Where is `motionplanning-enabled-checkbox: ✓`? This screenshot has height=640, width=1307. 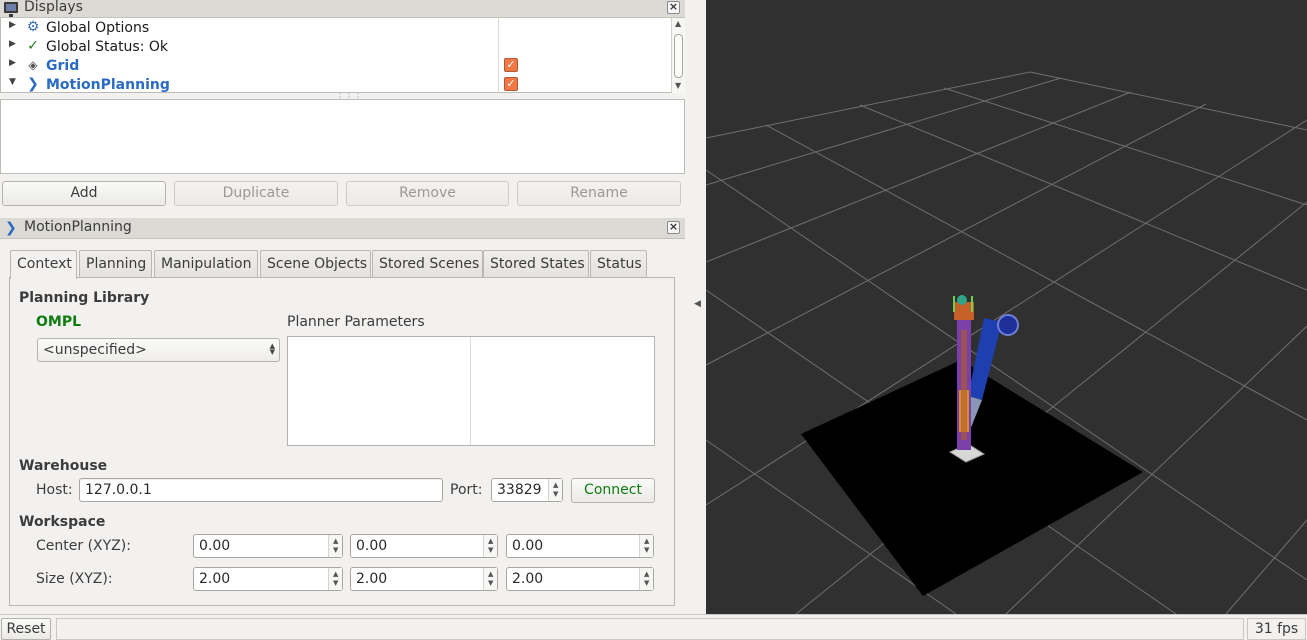 motionplanning-enabled-checkbox: ✓ is located at coordinates (511, 84).